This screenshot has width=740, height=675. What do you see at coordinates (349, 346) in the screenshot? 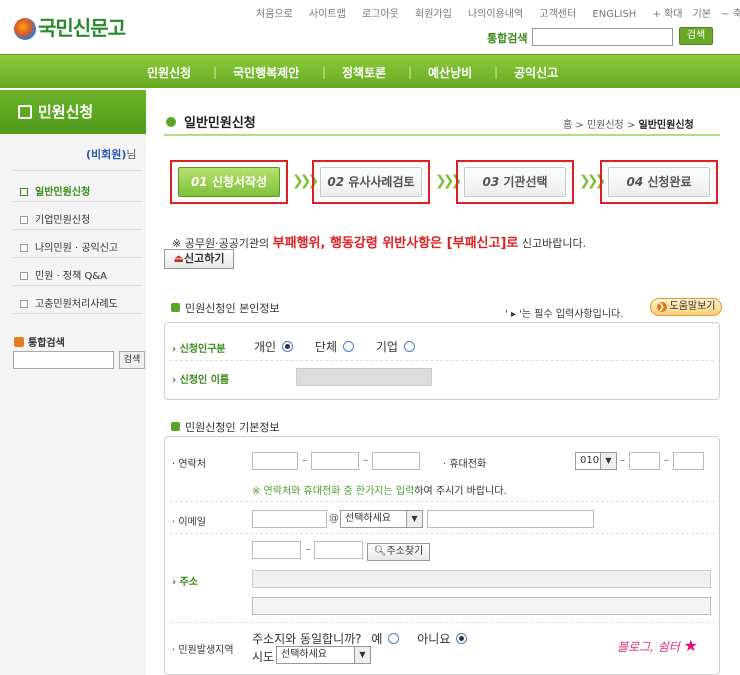
I see `radio-group` at bounding box center [349, 346].